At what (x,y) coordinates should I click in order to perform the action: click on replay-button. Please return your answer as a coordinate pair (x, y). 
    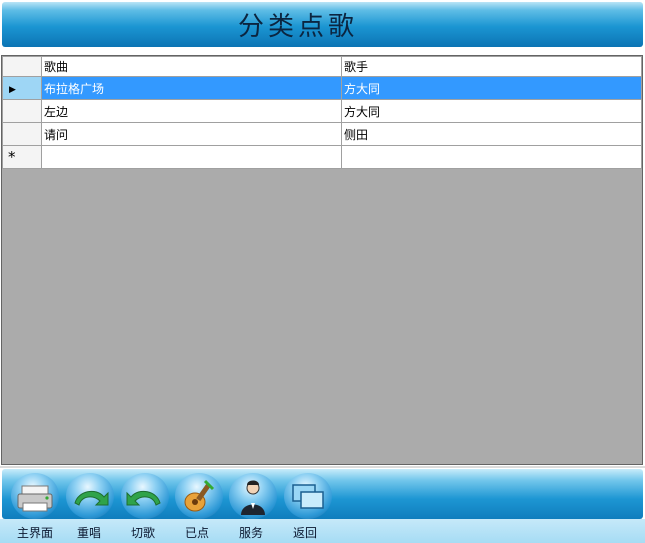
    Looking at the image, I should click on (90, 496).